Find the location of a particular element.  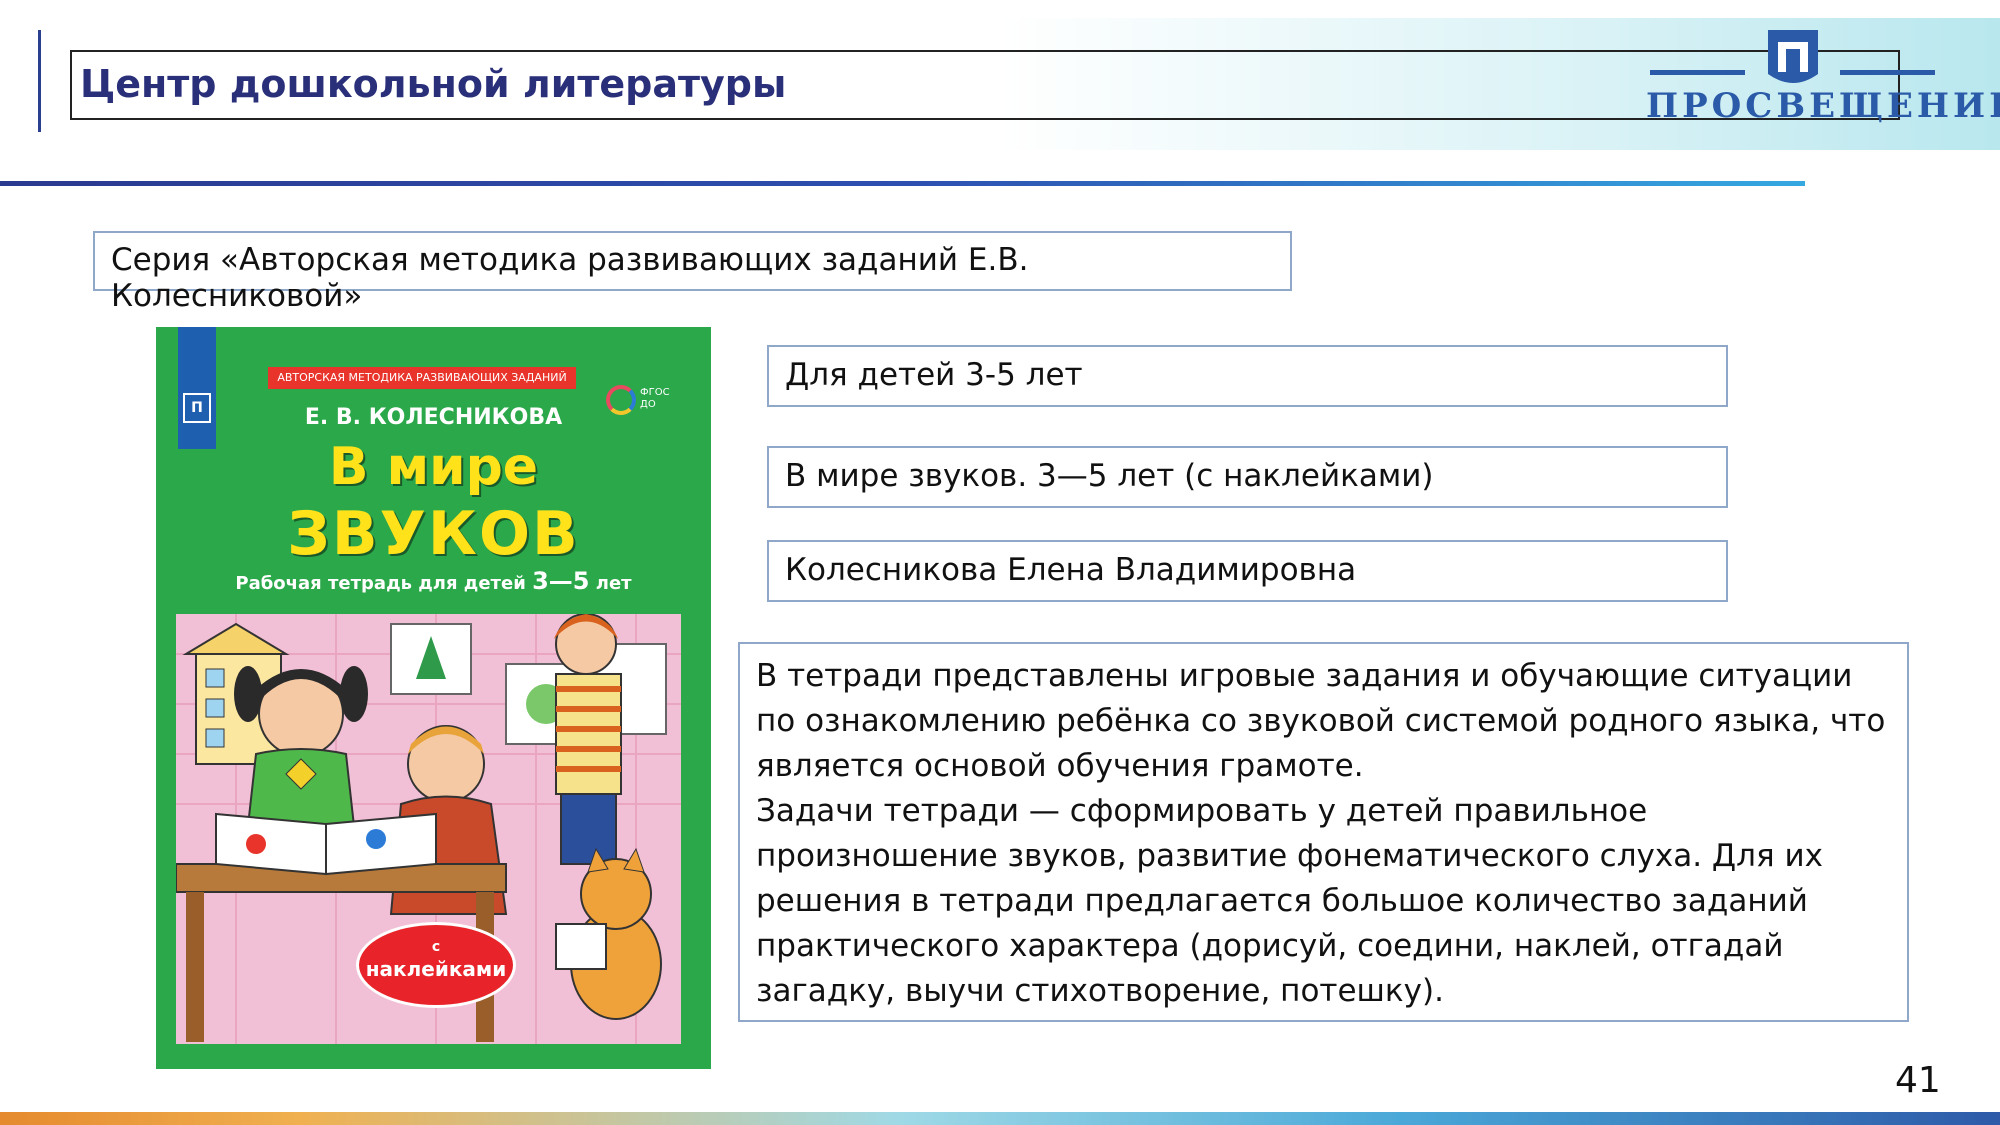

logo-text: ПРОСВЕЩЕНИЕ is located at coordinates (1823, 106).